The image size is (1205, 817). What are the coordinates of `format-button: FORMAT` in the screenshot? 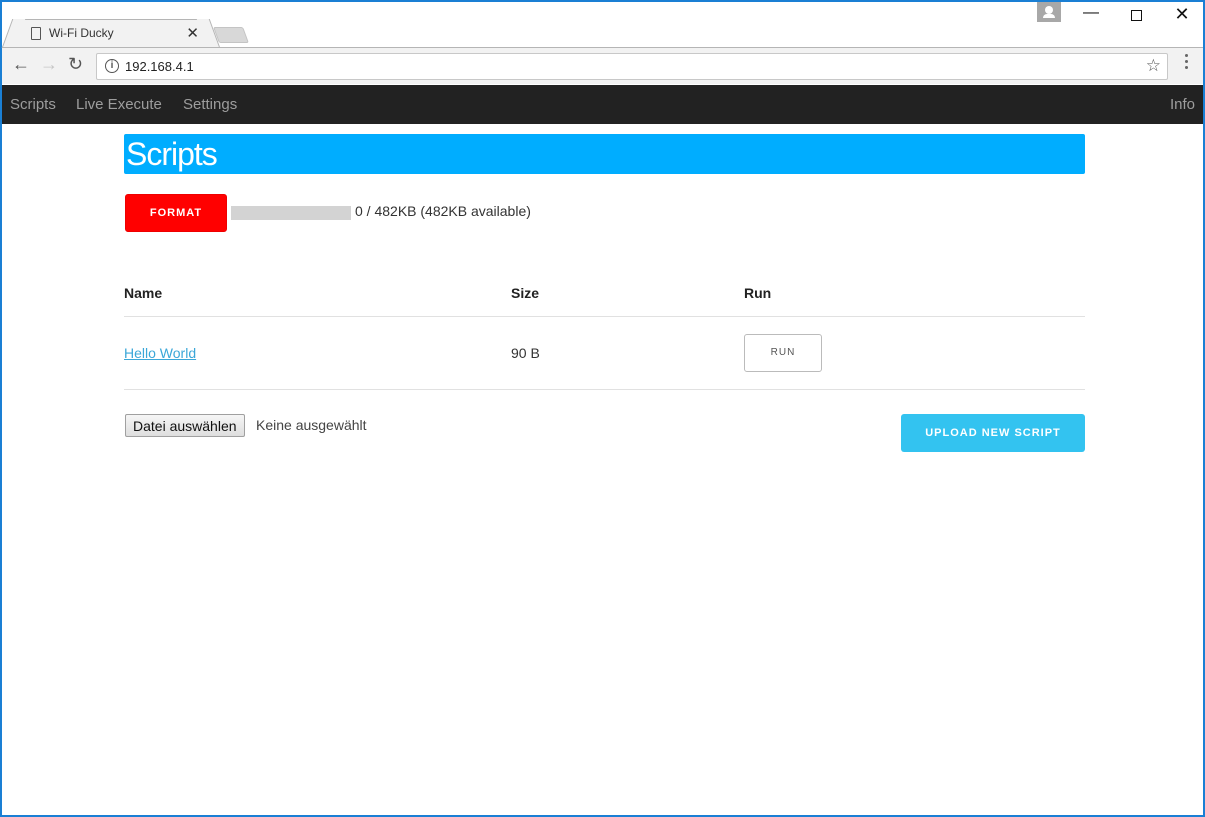 It's located at (176, 213).